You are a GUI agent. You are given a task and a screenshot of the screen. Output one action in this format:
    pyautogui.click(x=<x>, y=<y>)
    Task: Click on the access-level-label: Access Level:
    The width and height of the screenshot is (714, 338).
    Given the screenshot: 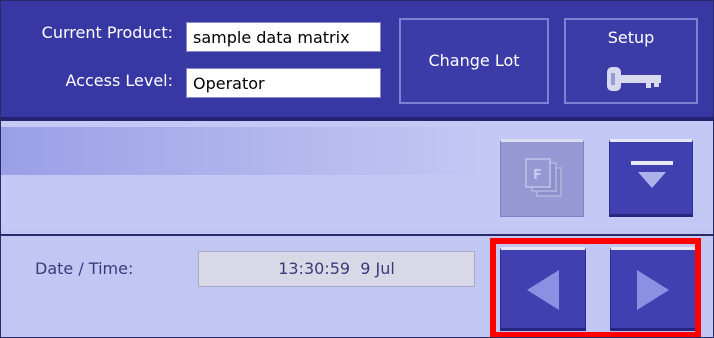 What is the action you would take?
    pyautogui.click(x=119, y=80)
    